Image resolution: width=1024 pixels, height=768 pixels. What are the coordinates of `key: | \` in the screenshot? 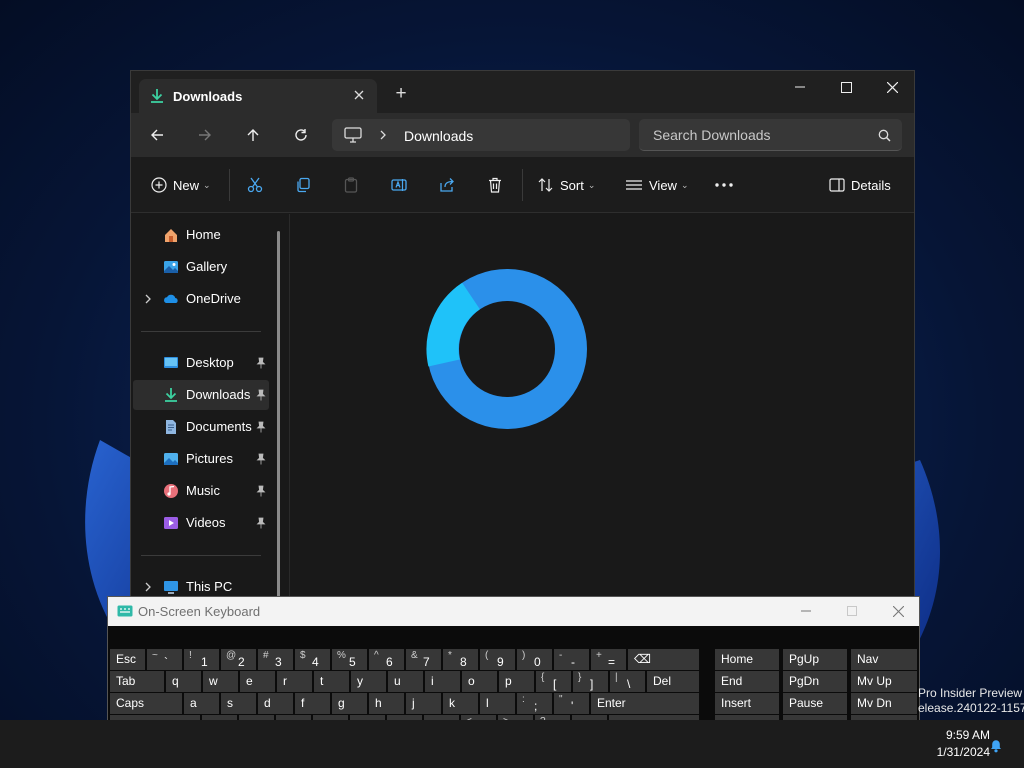 It's located at (627, 681).